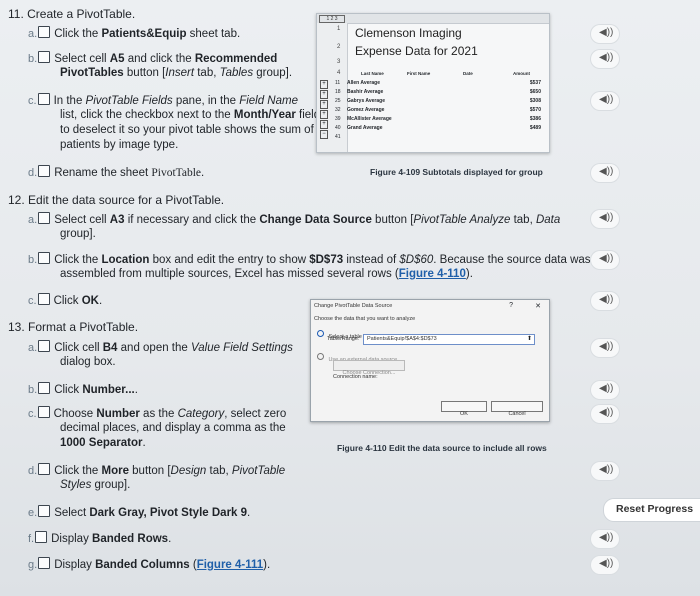  Describe the element at coordinates (438, 128) in the screenshot. I see `table-row: 40 Grand Average $489` at that location.